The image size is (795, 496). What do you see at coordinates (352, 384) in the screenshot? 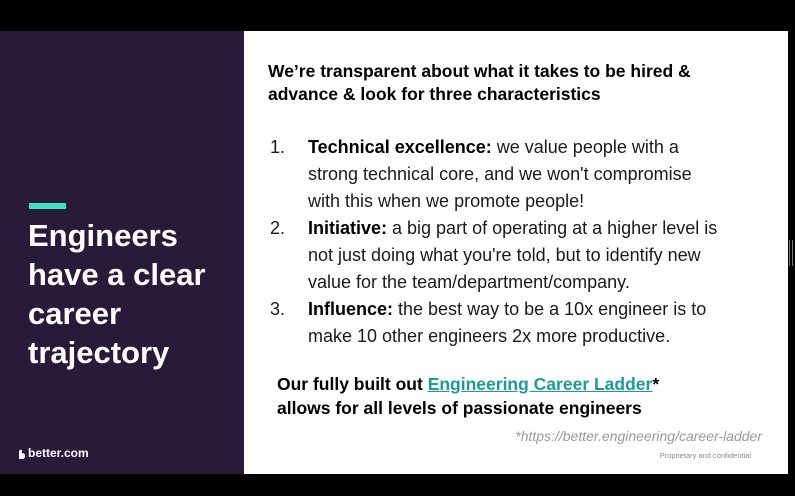
I see `ladder-prefix: Our fully built out` at bounding box center [352, 384].